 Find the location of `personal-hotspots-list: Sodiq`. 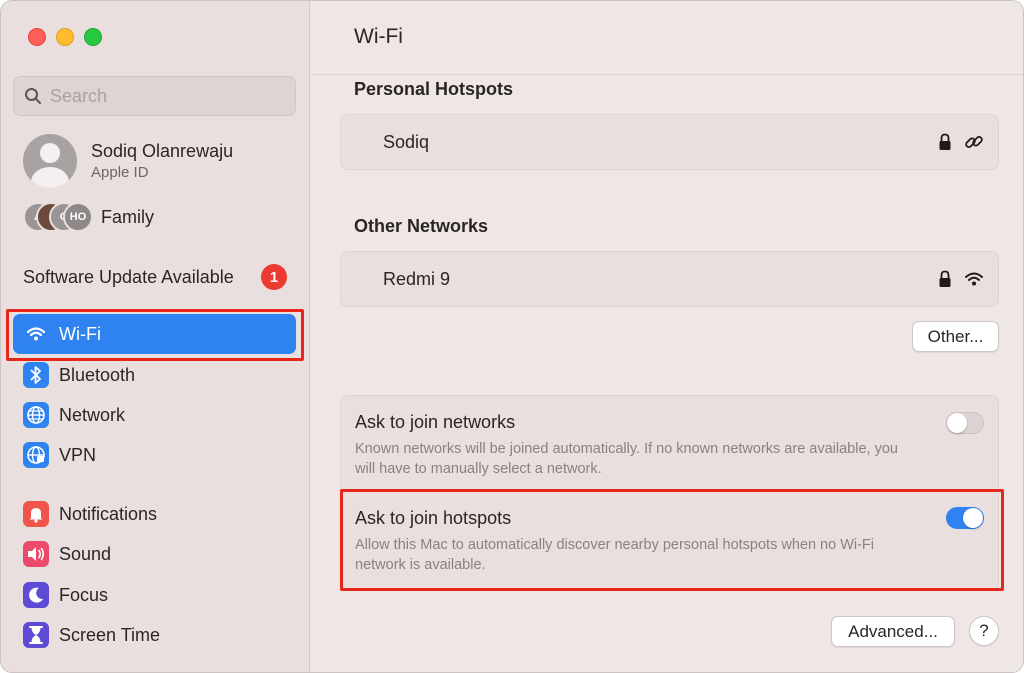

personal-hotspots-list: Sodiq is located at coordinates (669, 142).